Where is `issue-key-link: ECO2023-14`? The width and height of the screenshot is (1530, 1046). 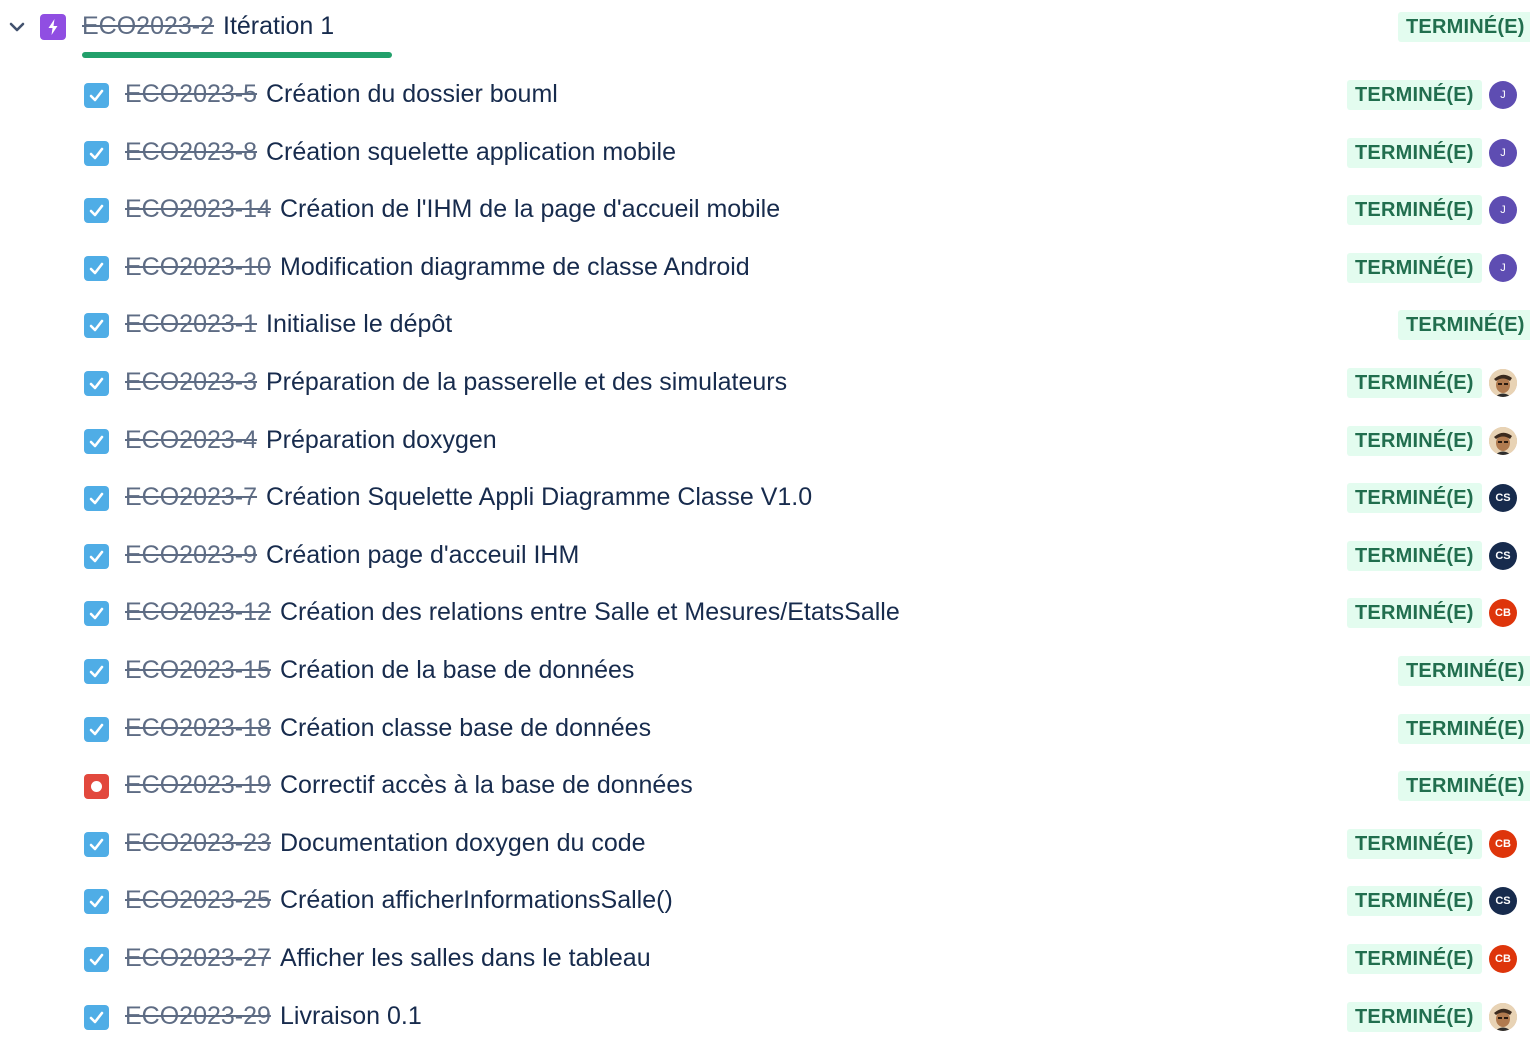 issue-key-link: ECO2023-14 is located at coordinates (198, 209).